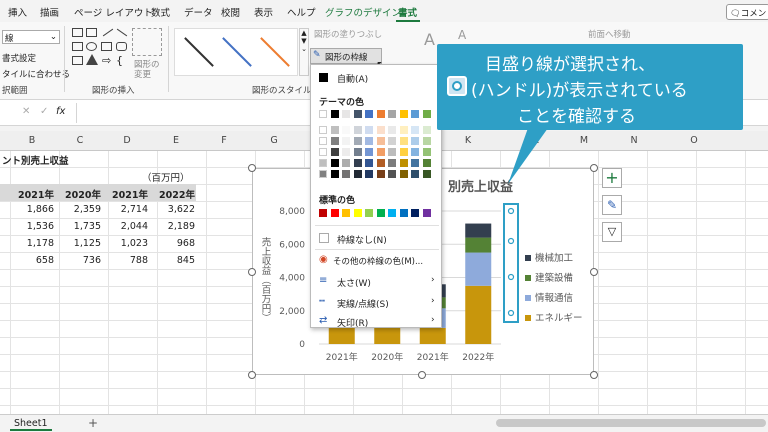 Image resolution: width=768 pixels, height=432 pixels. I want to click on table-cell: 2,044, so click(126, 226).